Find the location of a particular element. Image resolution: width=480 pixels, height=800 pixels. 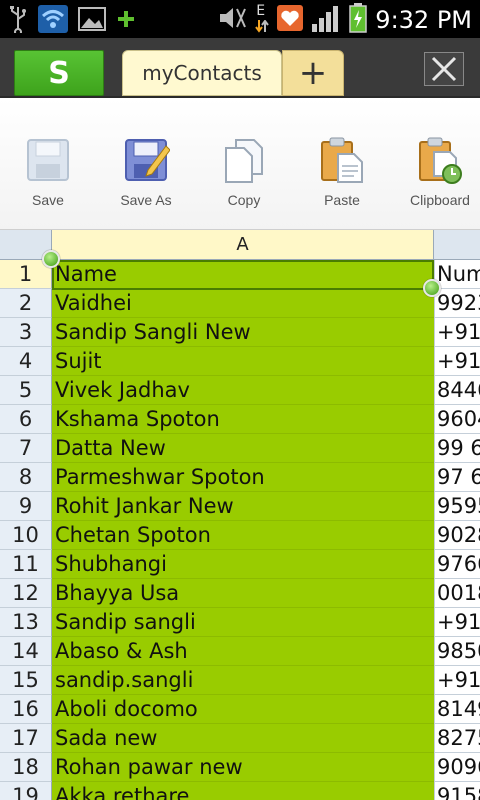

row-header: 8 is located at coordinates (26, 477).